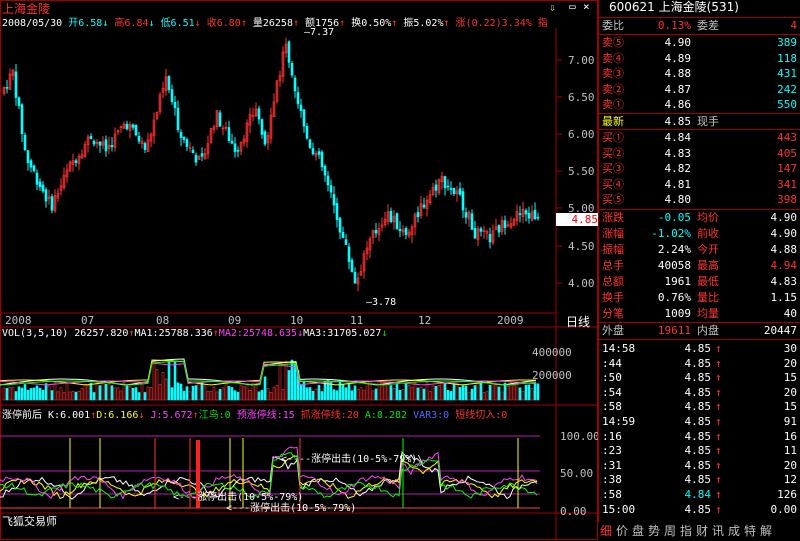  Describe the element at coordinates (581, 246) in the screenshot. I see `price-tick: 4.50` at that location.